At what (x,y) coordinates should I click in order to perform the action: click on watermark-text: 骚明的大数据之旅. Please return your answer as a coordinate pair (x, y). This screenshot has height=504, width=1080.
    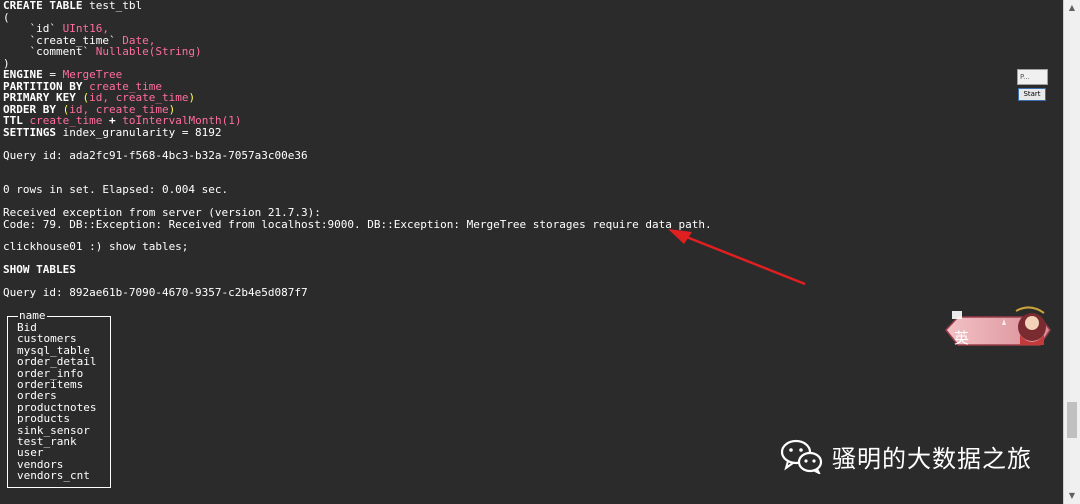
    Looking at the image, I should click on (932, 458).